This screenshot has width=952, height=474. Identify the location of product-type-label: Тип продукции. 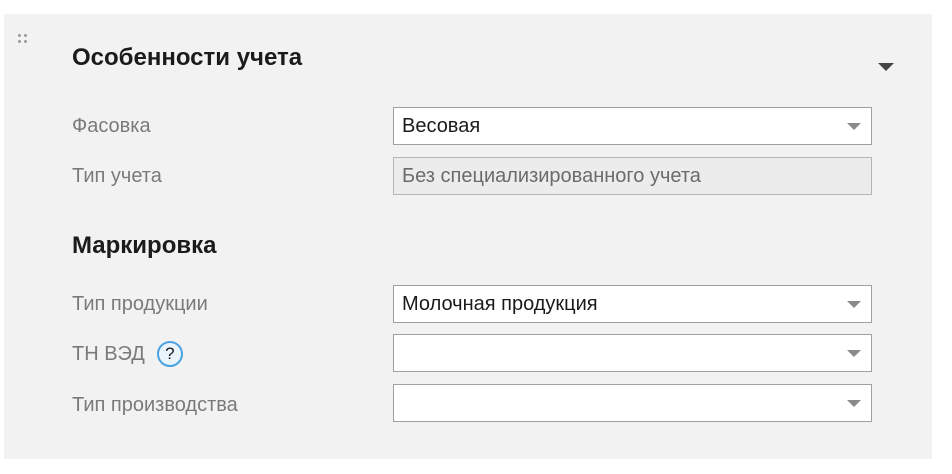
(140, 304).